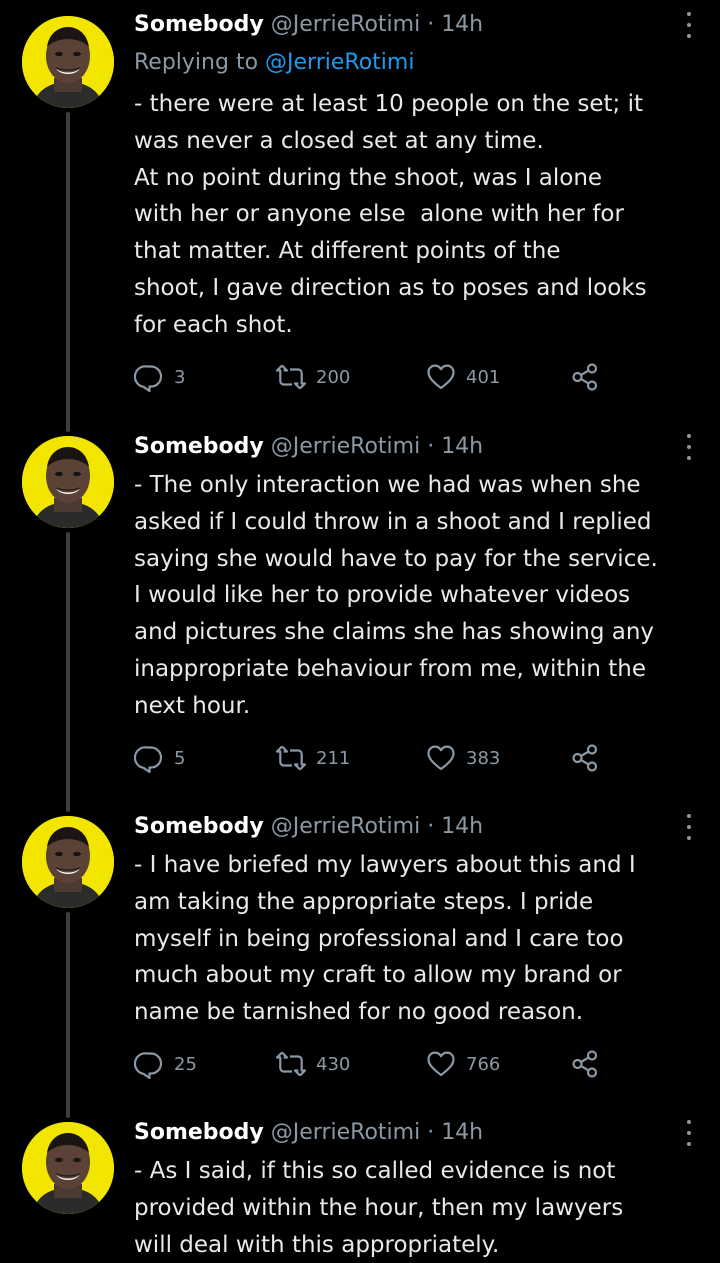  I want to click on reply-button: 3, so click(159, 377).